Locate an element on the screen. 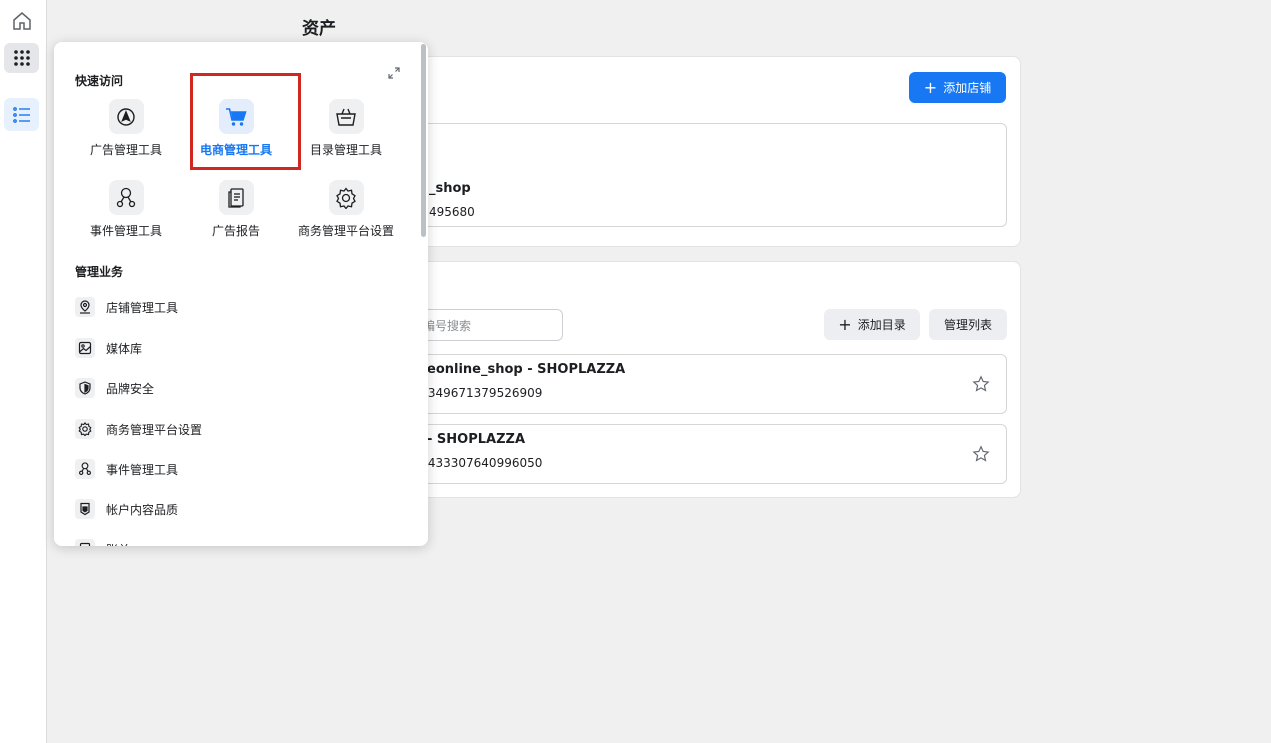 The width and height of the screenshot is (1271, 743). tool-label: 目录管理工具 is located at coordinates (345, 150).